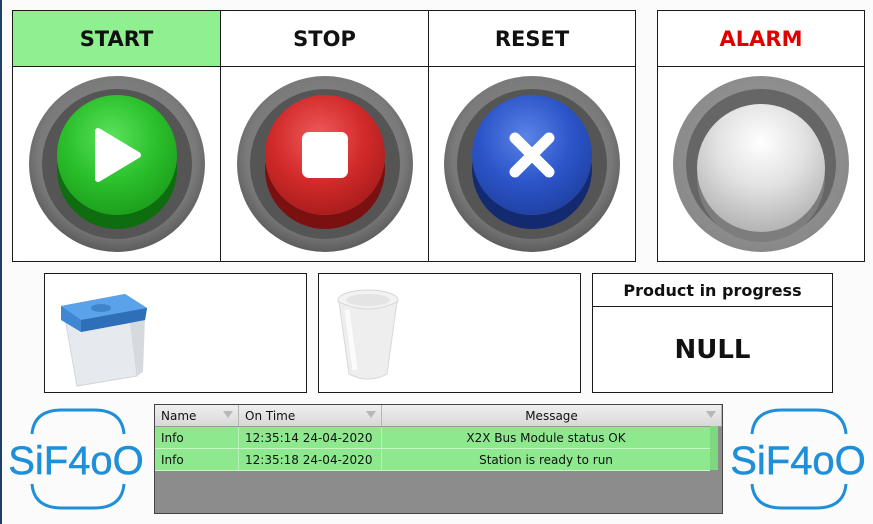  What do you see at coordinates (104, 340) in the screenshot?
I see `box-container-icon` at bounding box center [104, 340].